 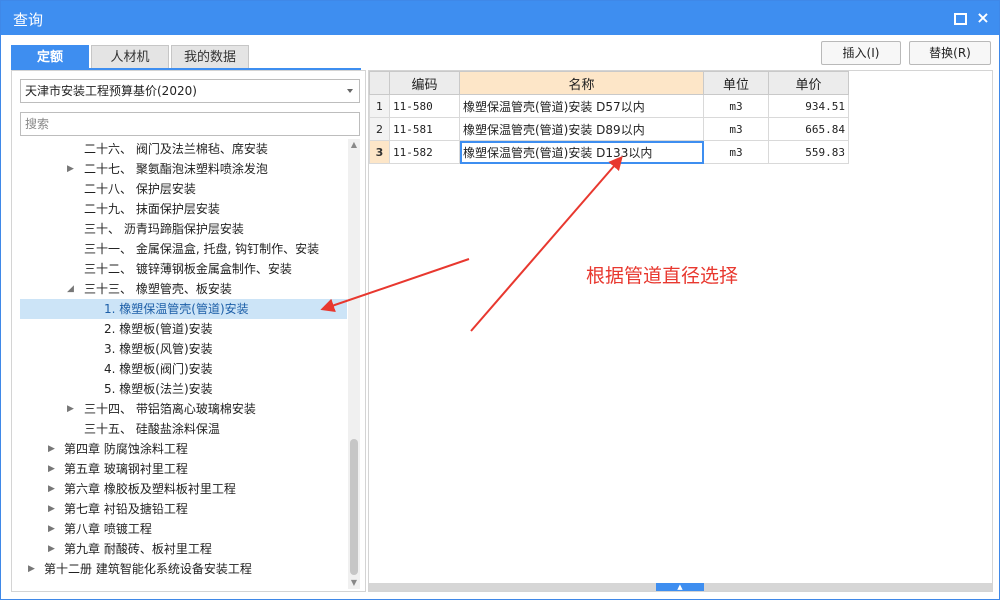 What do you see at coordinates (354, 364) in the screenshot?
I see `tree-scrollbar: ▲ ▼` at bounding box center [354, 364].